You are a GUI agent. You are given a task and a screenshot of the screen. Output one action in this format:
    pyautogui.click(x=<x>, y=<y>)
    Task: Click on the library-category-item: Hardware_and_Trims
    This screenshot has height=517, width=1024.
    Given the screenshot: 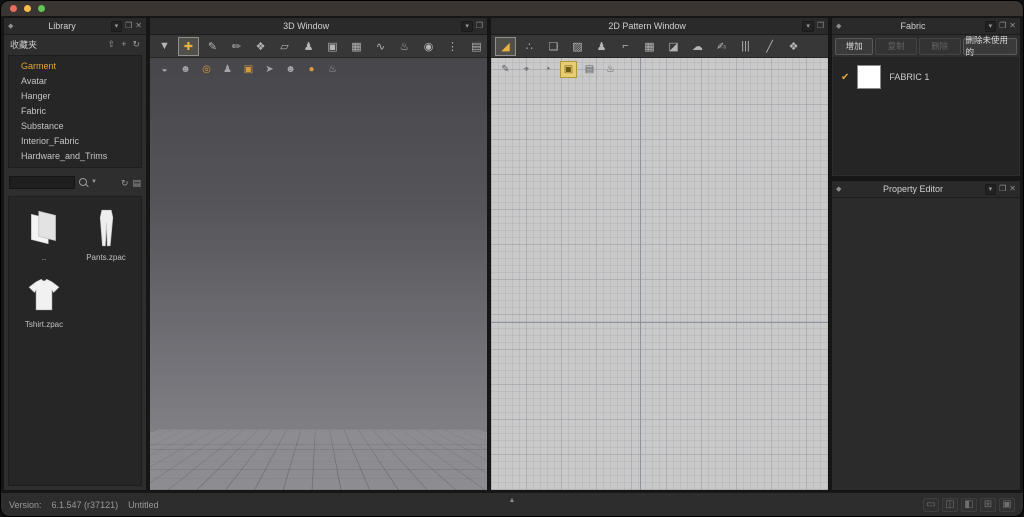 What is the action you would take?
    pyautogui.click(x=75, y=156)
    